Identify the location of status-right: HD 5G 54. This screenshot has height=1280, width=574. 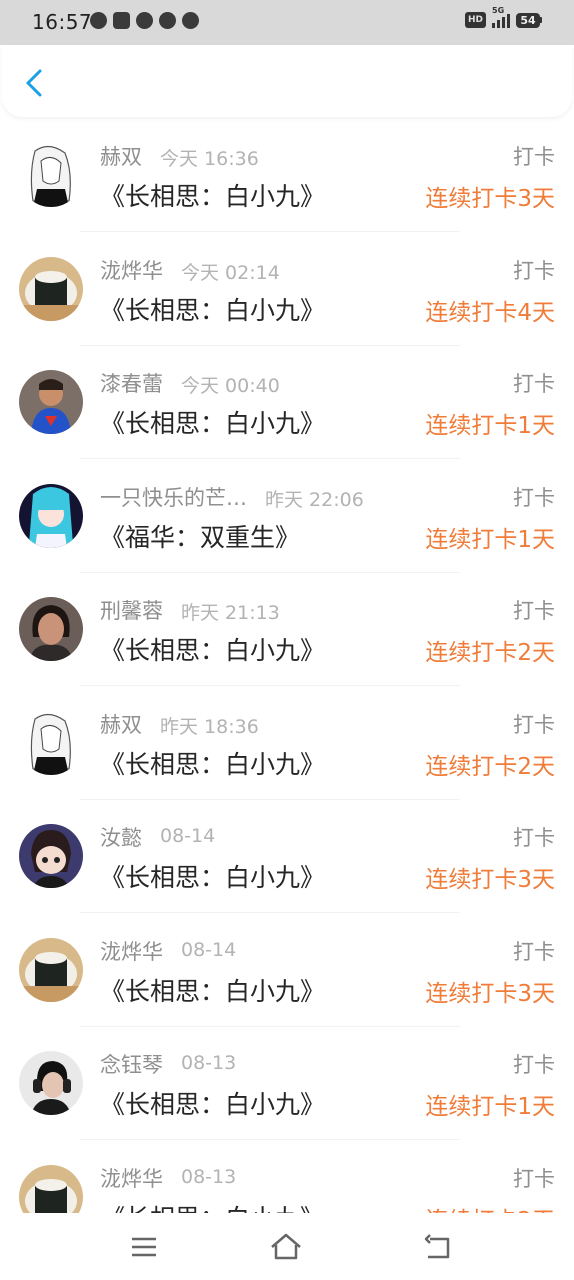
(503, 17).